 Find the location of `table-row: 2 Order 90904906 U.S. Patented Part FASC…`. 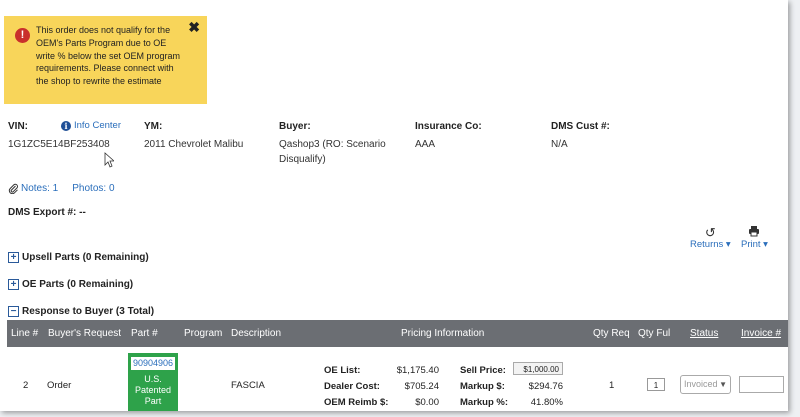

table-row: 2 Order 90904906 U.S. Patented Part FASC… is located at coordinates (397, 379).